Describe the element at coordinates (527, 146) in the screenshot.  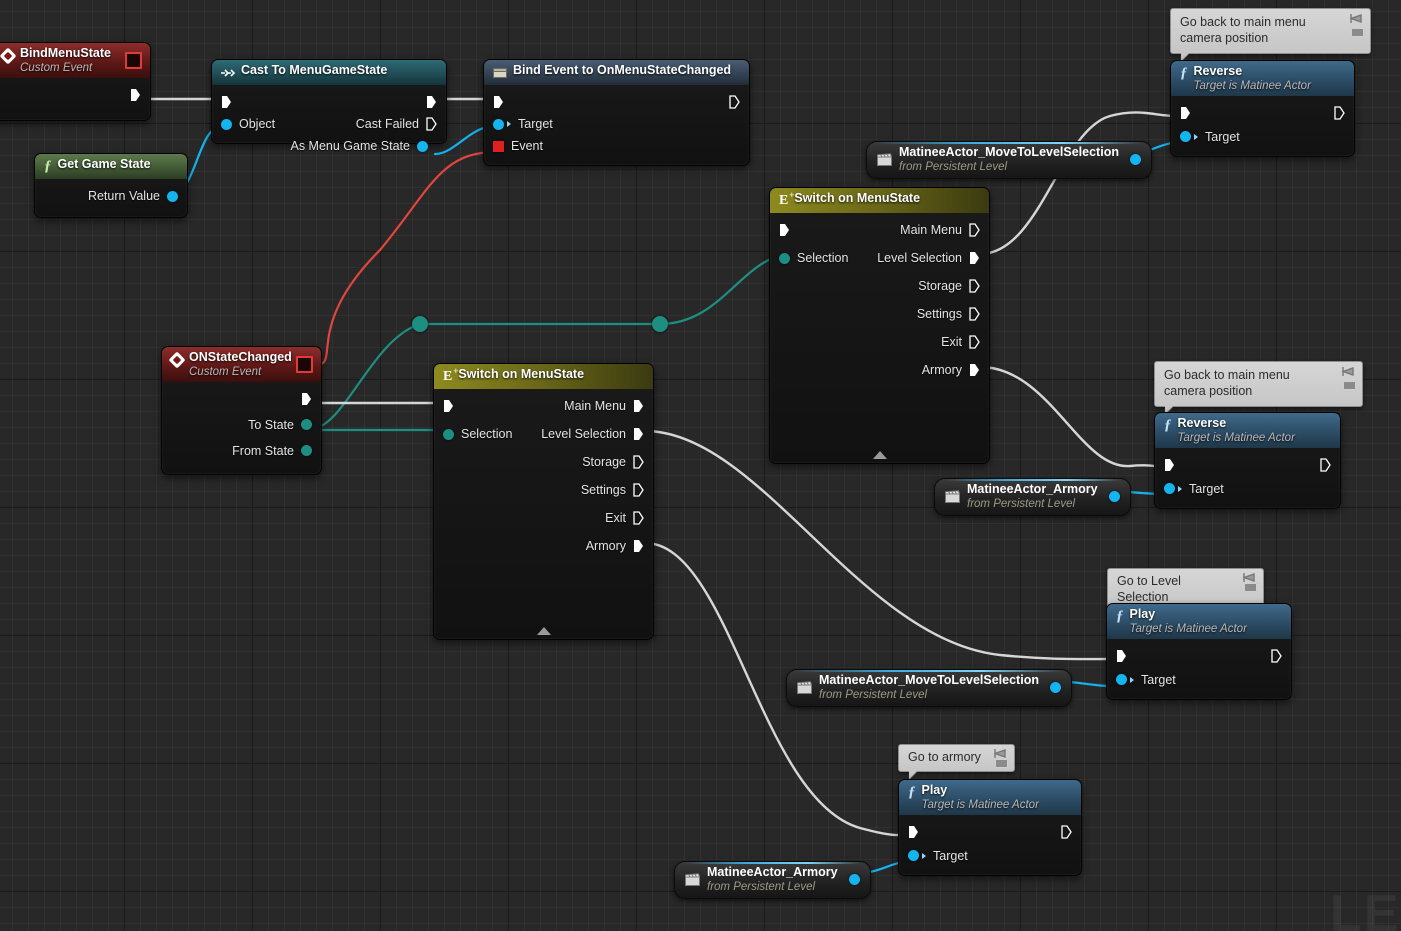
I see `pin-label: Event` at that location.